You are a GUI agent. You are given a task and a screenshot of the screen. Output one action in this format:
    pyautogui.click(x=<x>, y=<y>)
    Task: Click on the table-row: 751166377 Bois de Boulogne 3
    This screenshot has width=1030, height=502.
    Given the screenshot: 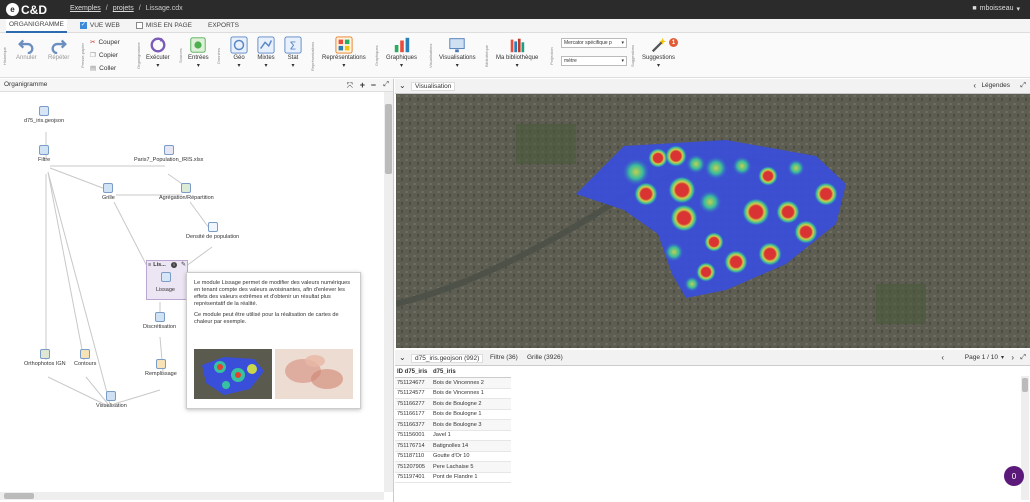 What is the action you would take?
    pyautogui.click(x=453, y=425)
    